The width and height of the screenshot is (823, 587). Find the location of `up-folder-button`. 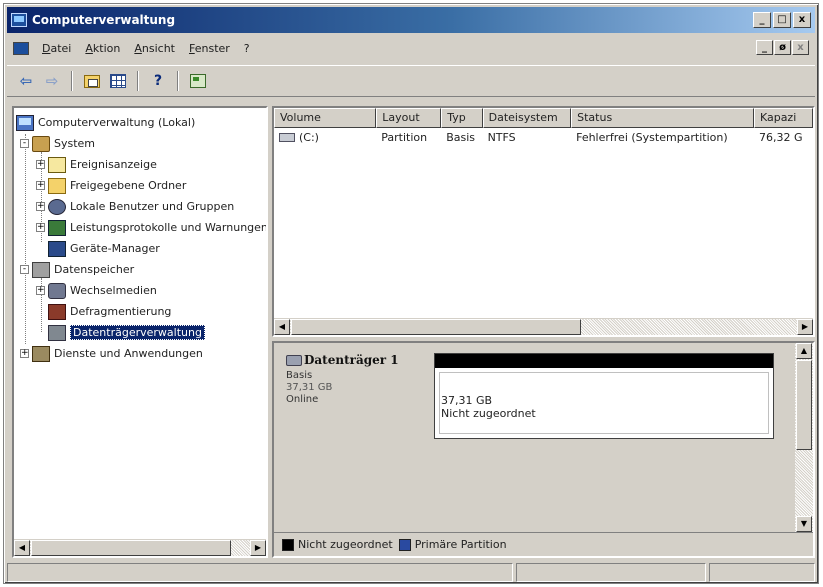

up-folder-button is located at coordinates (92, 81).